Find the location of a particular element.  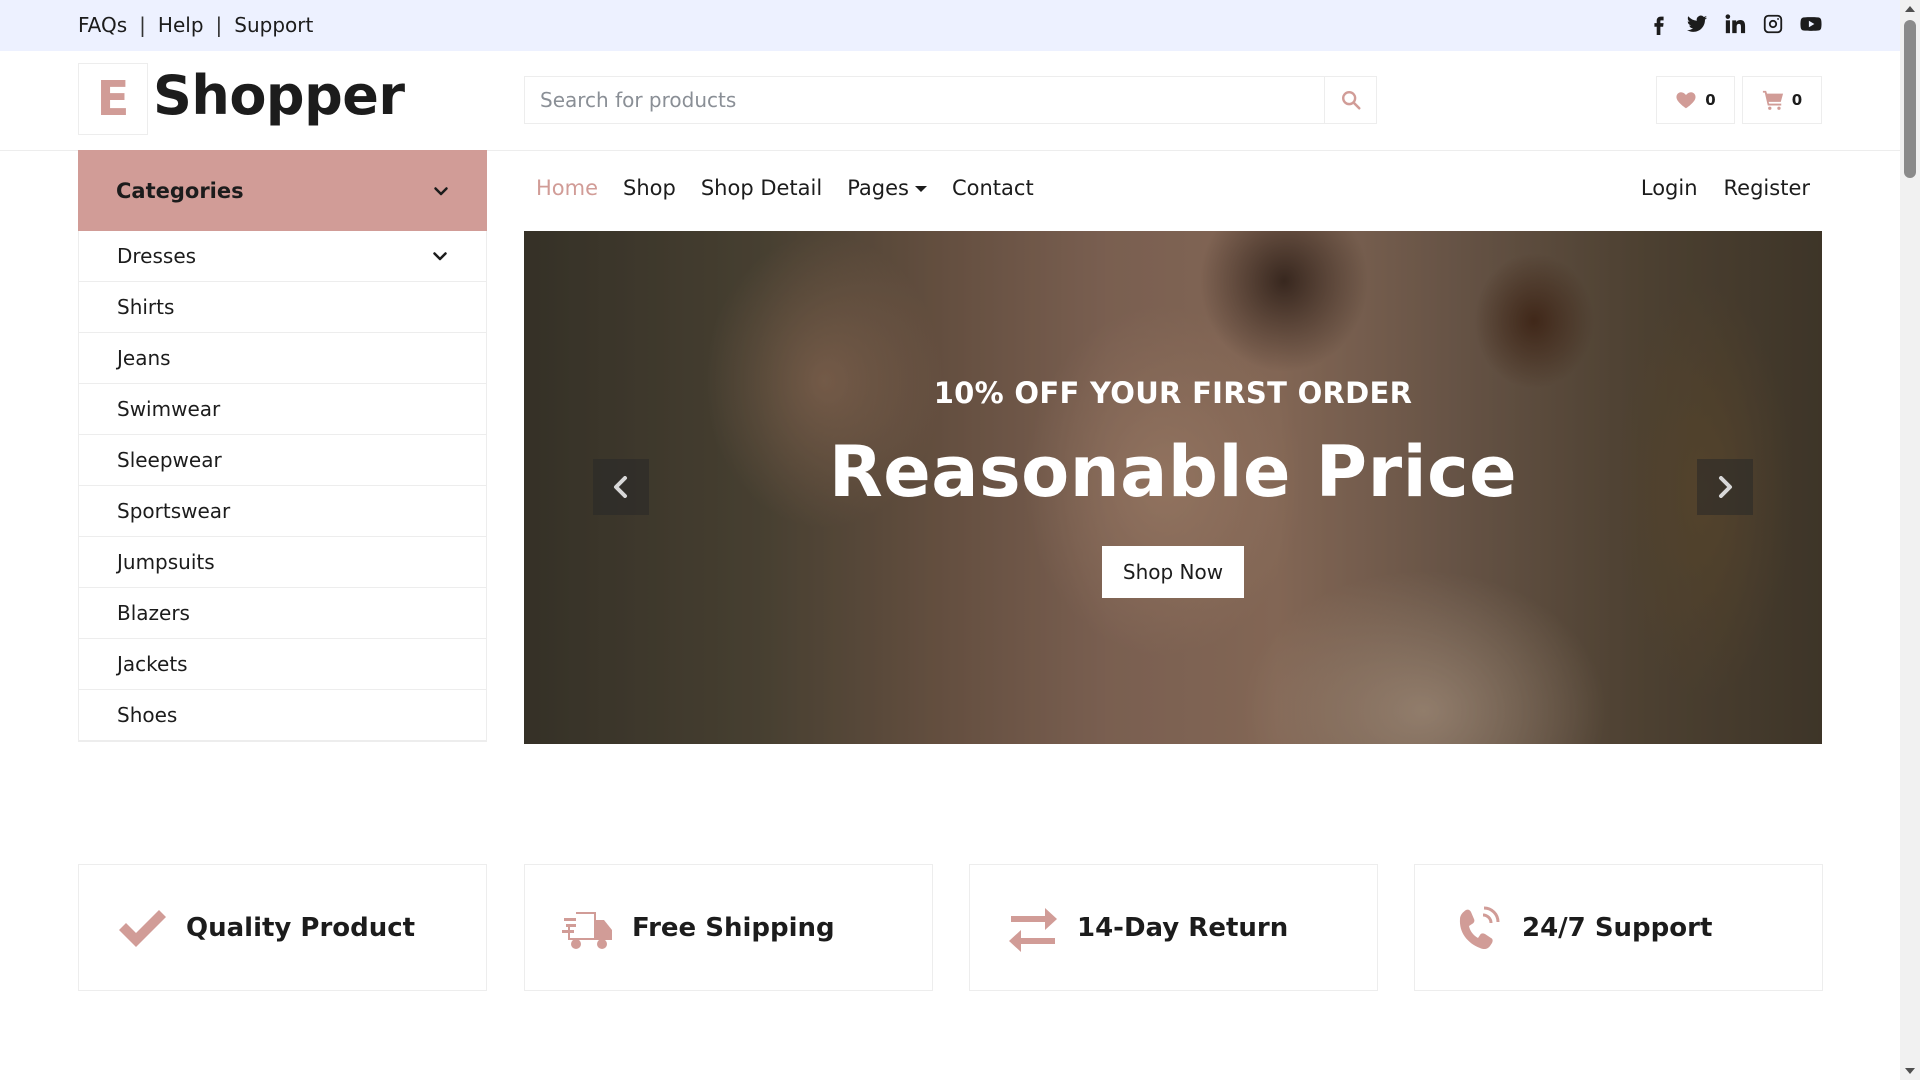

category-item-jeans: Jeans is located at coordinates (282, 358).